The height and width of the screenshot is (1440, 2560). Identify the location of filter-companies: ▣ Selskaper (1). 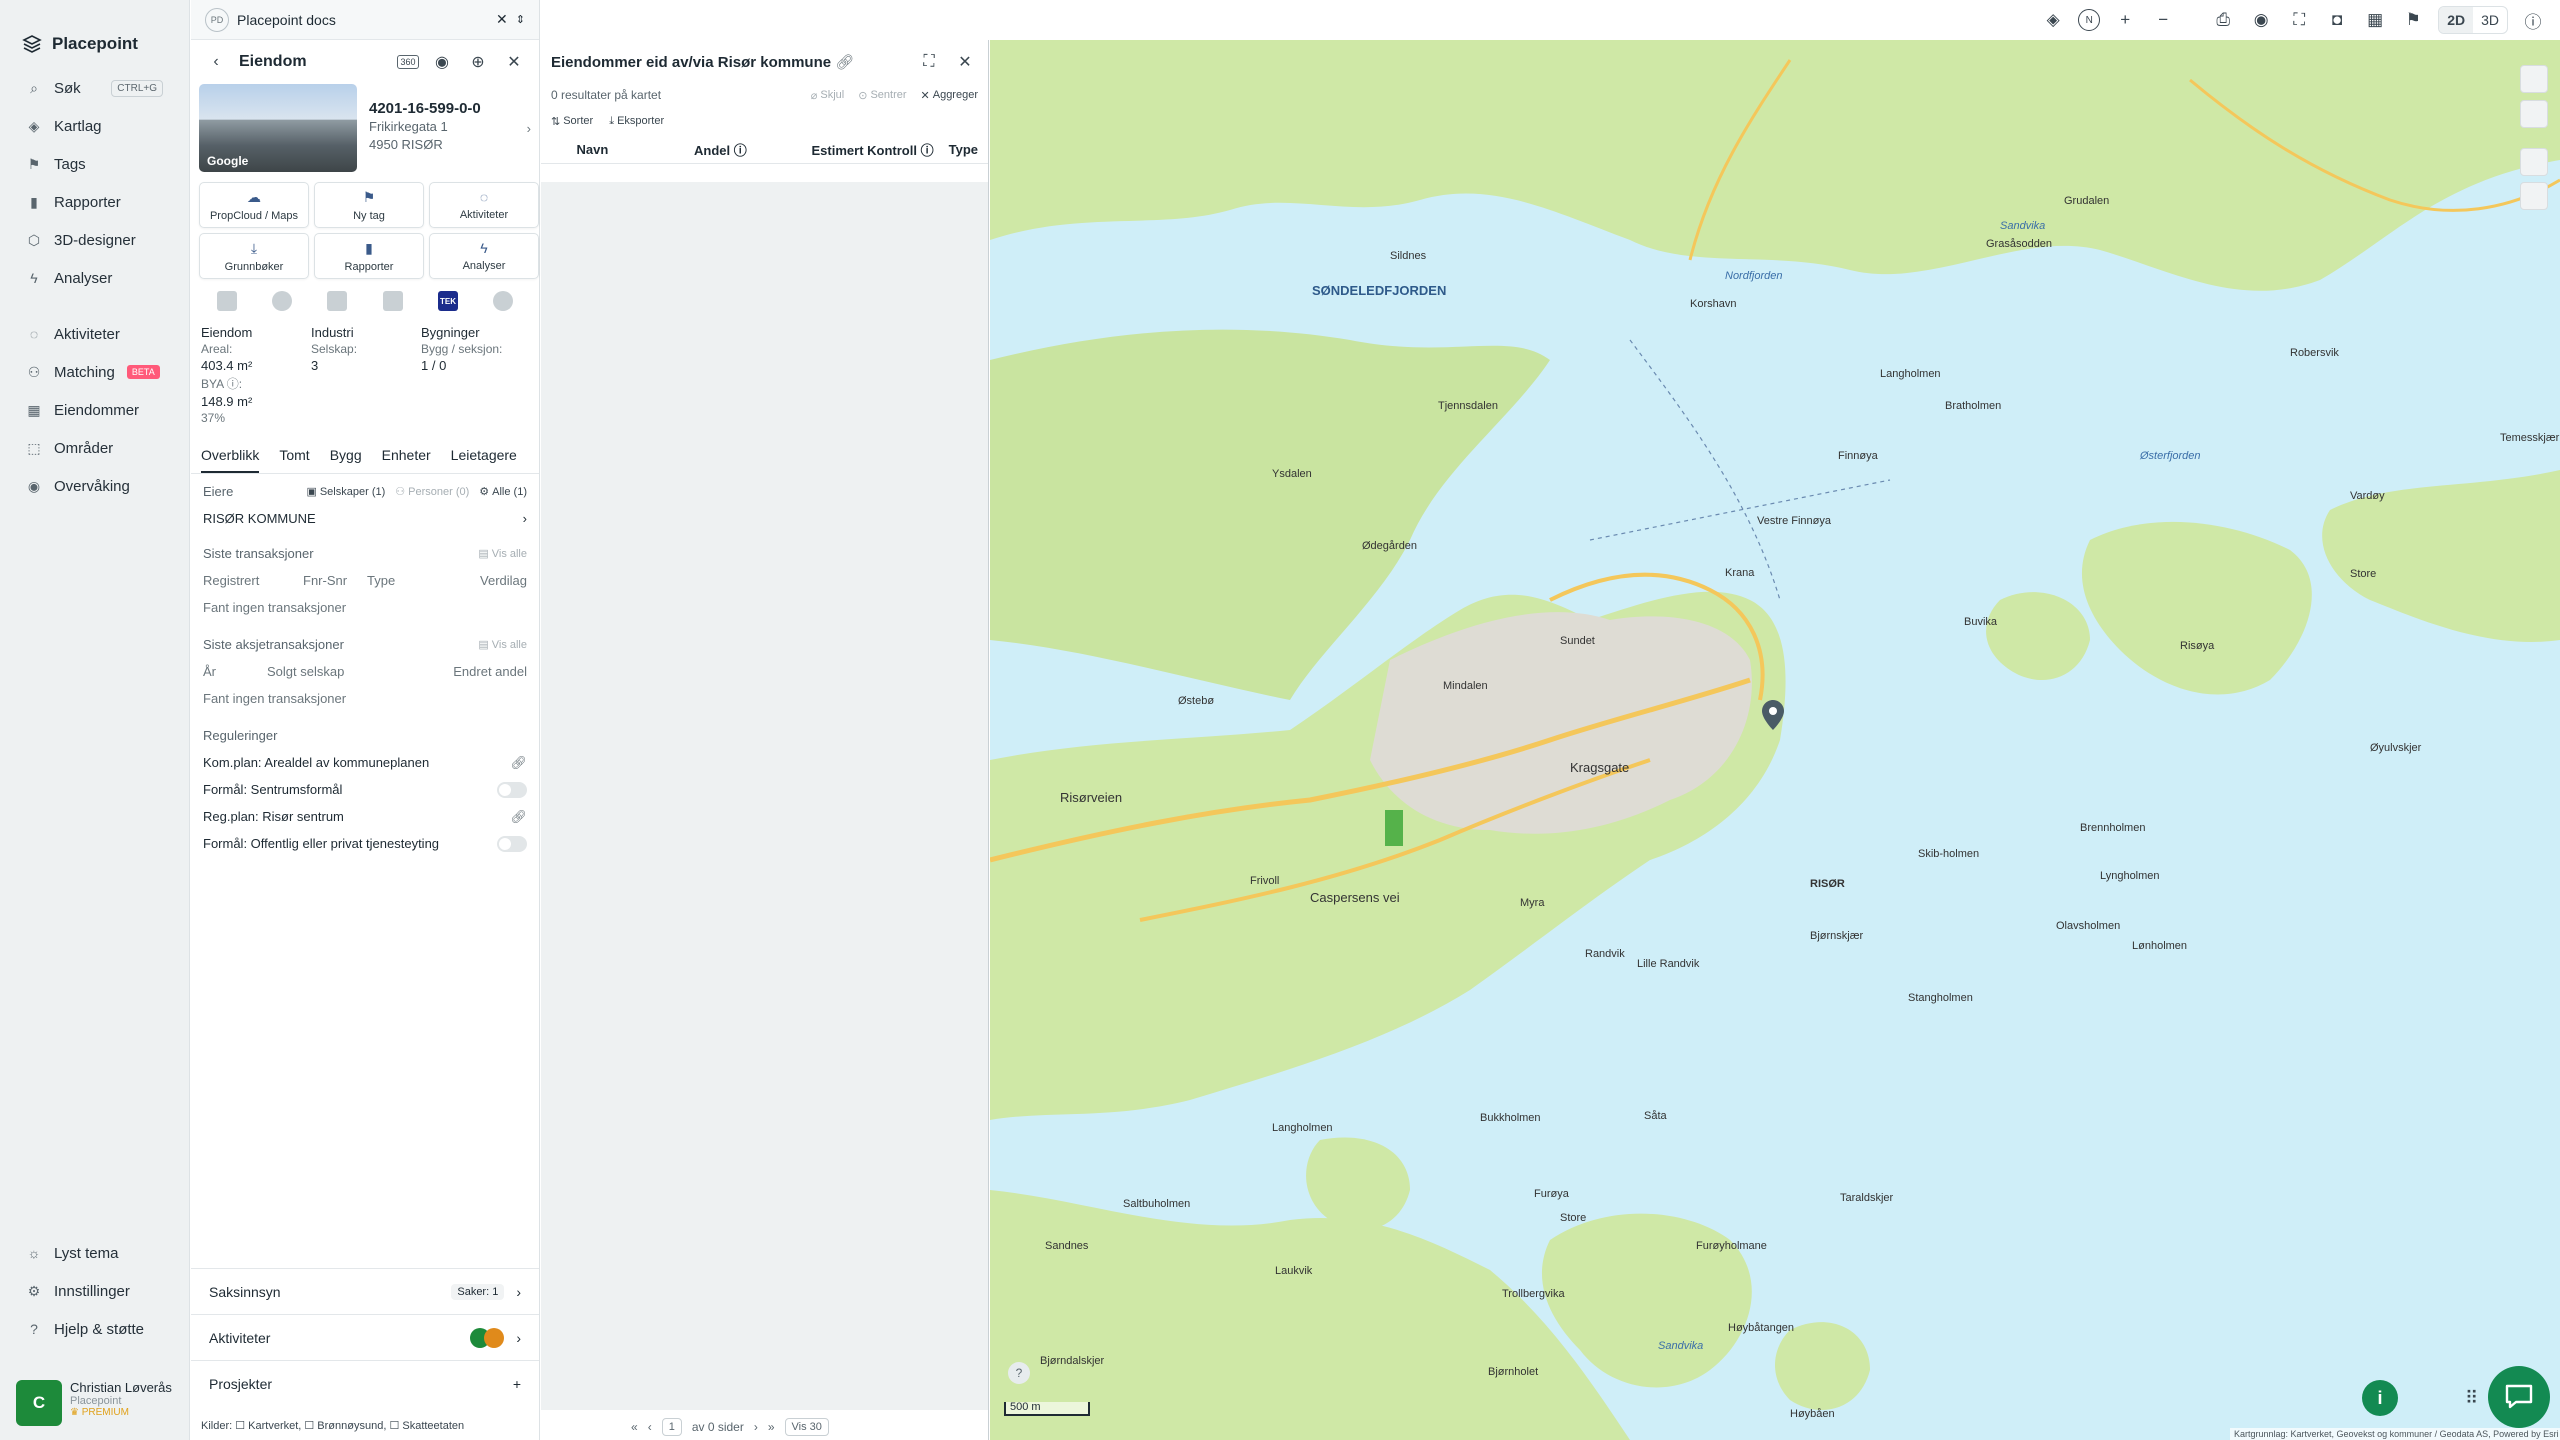
(345, 492).